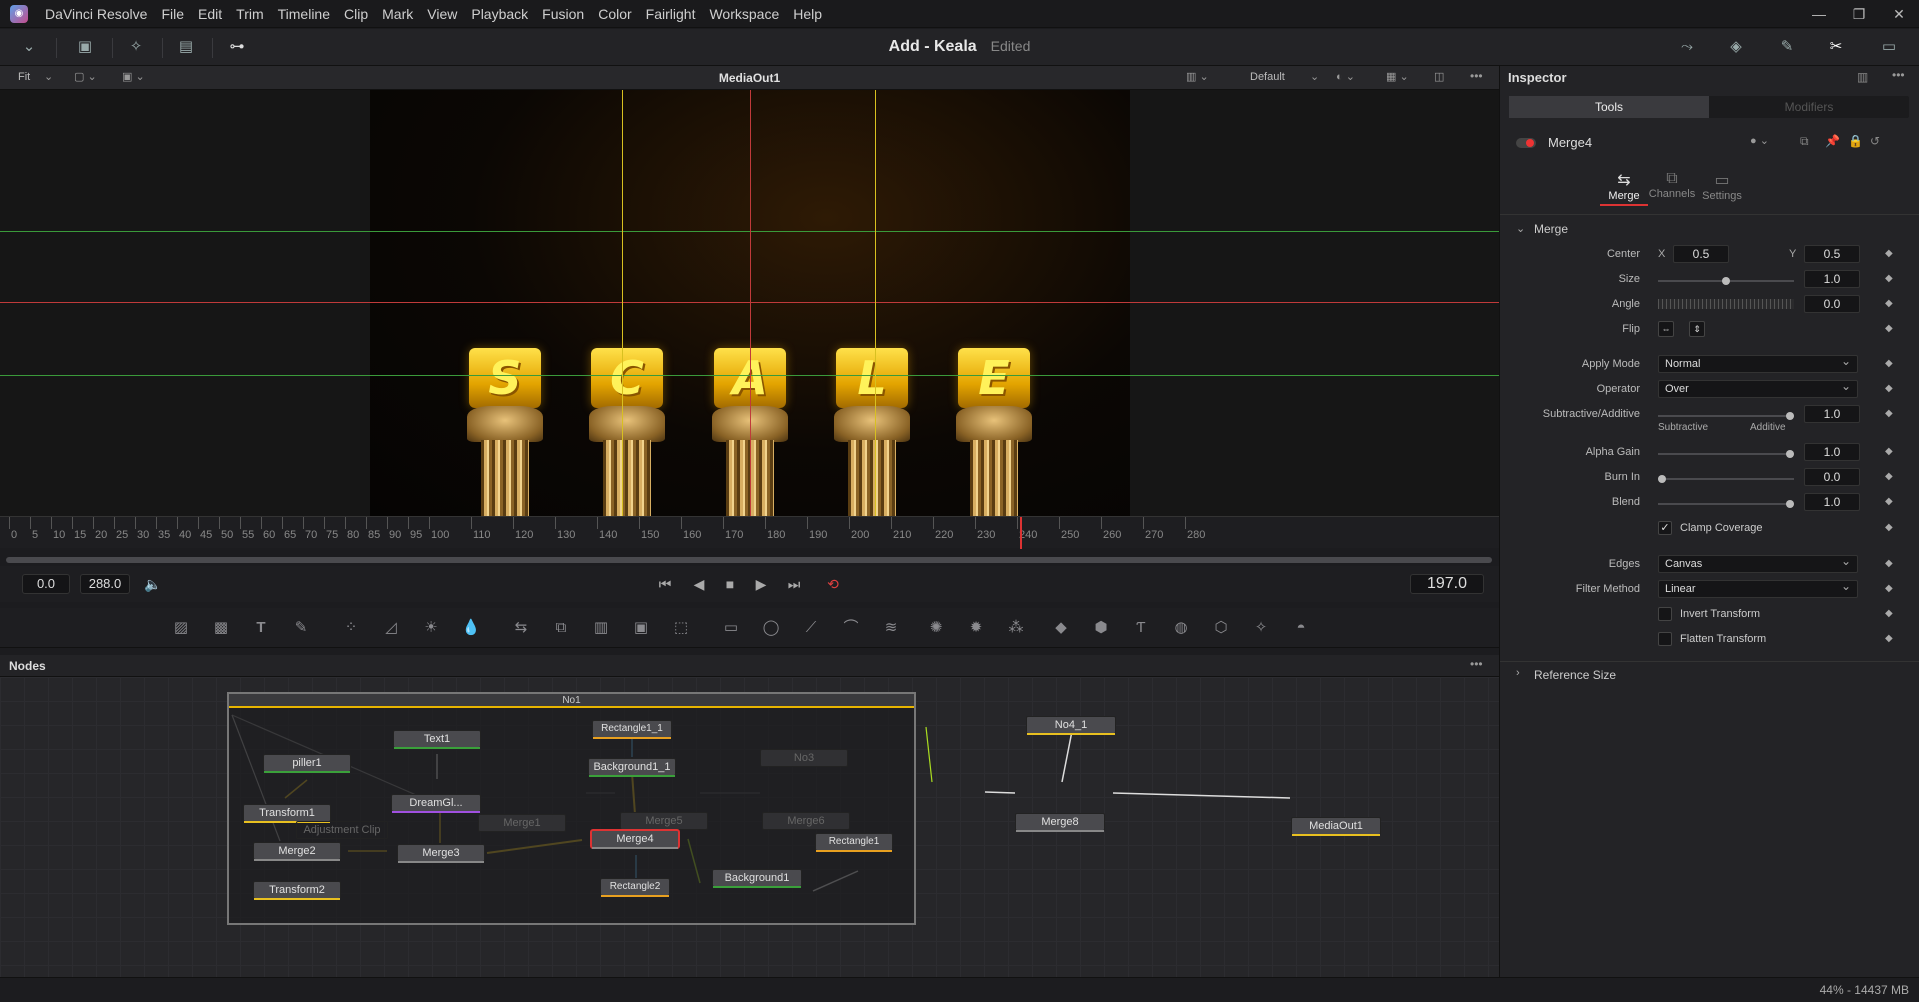 Image resolution: width=1919 pixels, height=1002 pixels. I want to click on section-reference-size: Reference Size, so click(1575, 675).